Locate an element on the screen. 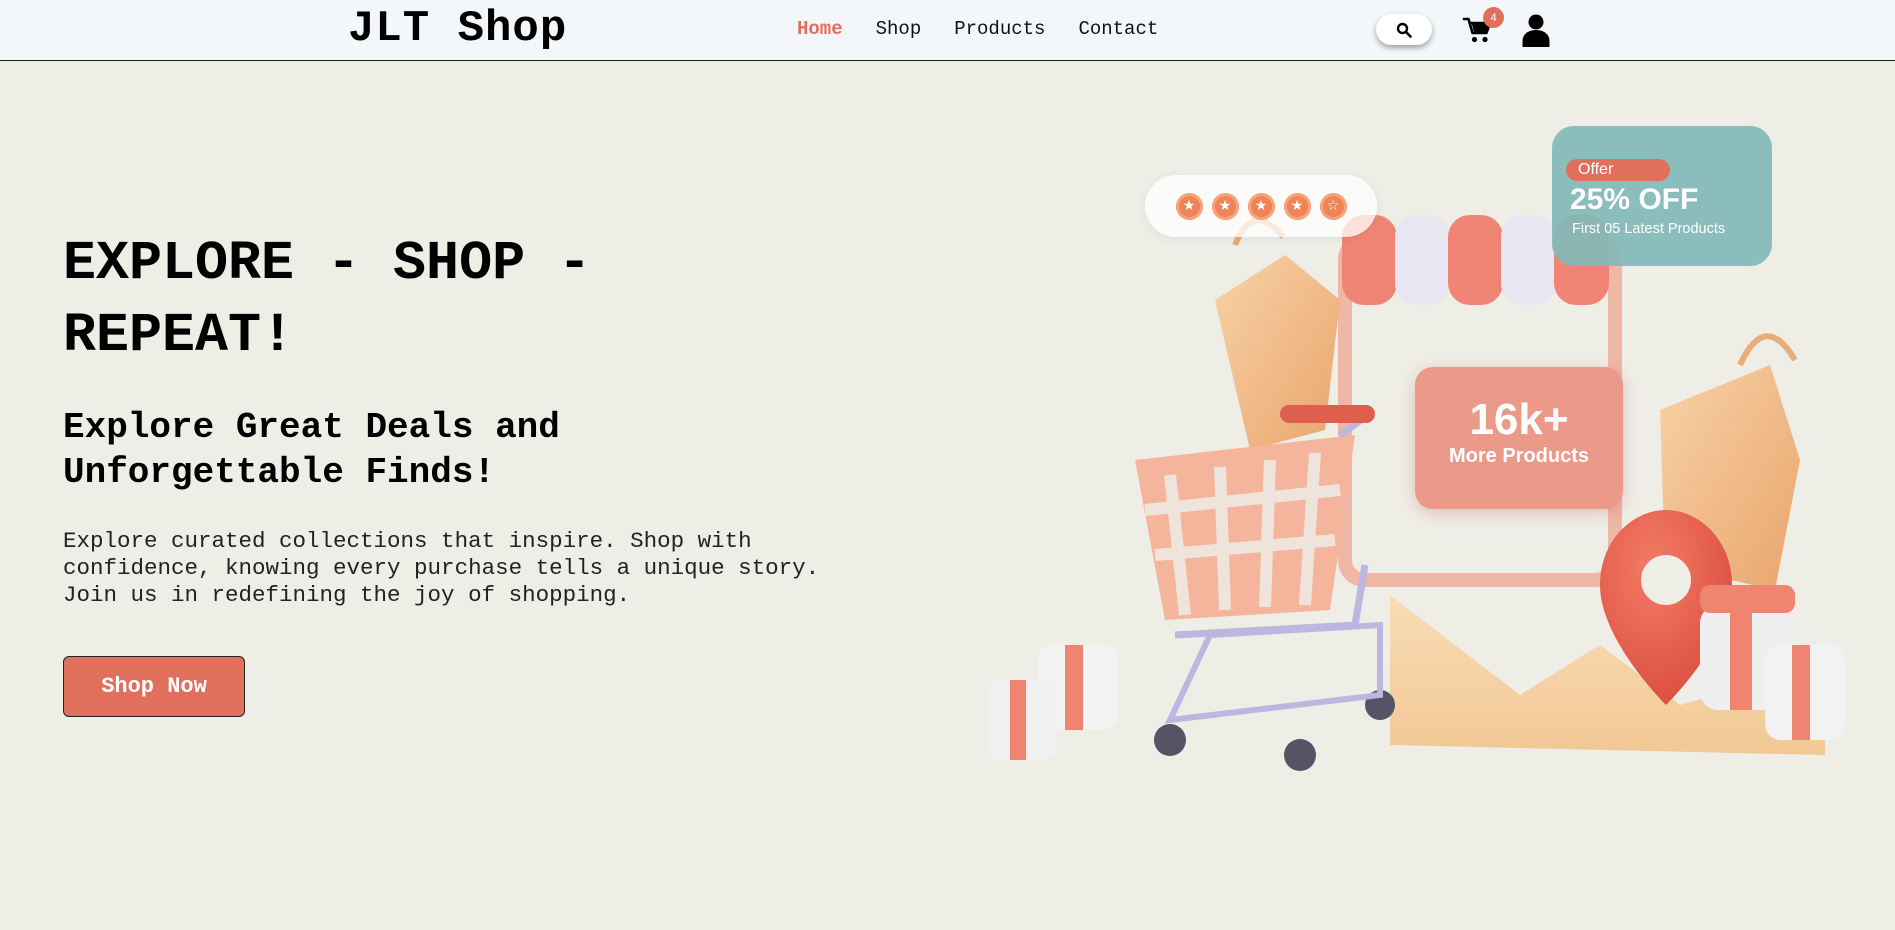  rating-stars: ★ ★ ★ ★ ☆ is located at coordinates (1261, 206).